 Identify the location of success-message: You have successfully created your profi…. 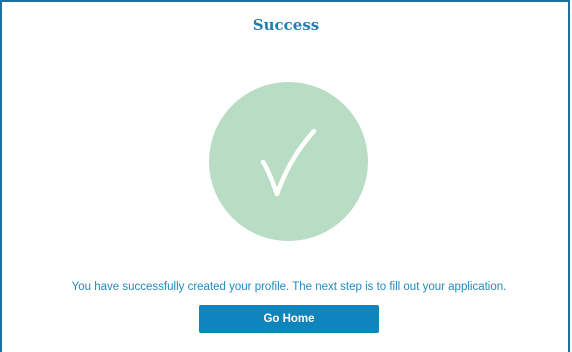
(289, 287).